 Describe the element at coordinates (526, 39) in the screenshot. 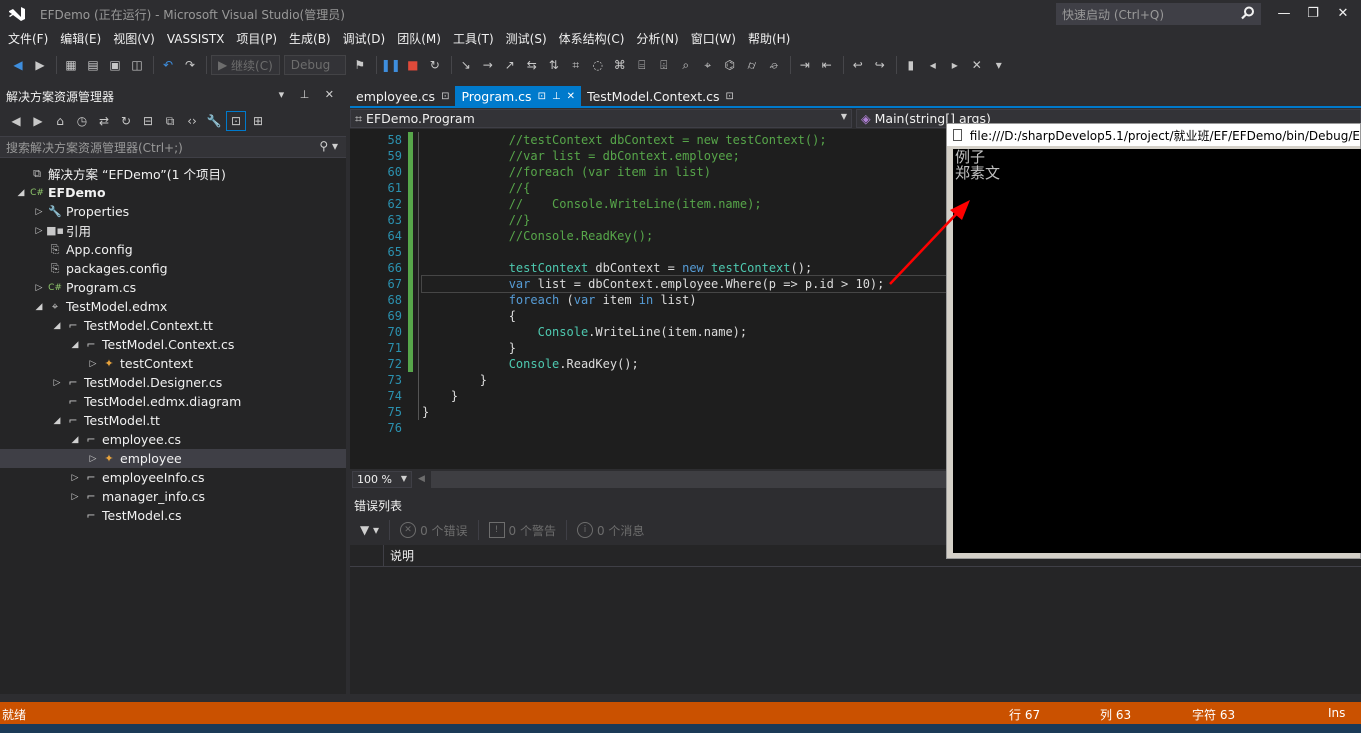

I see `menu-test: 测试(S)` at that location.